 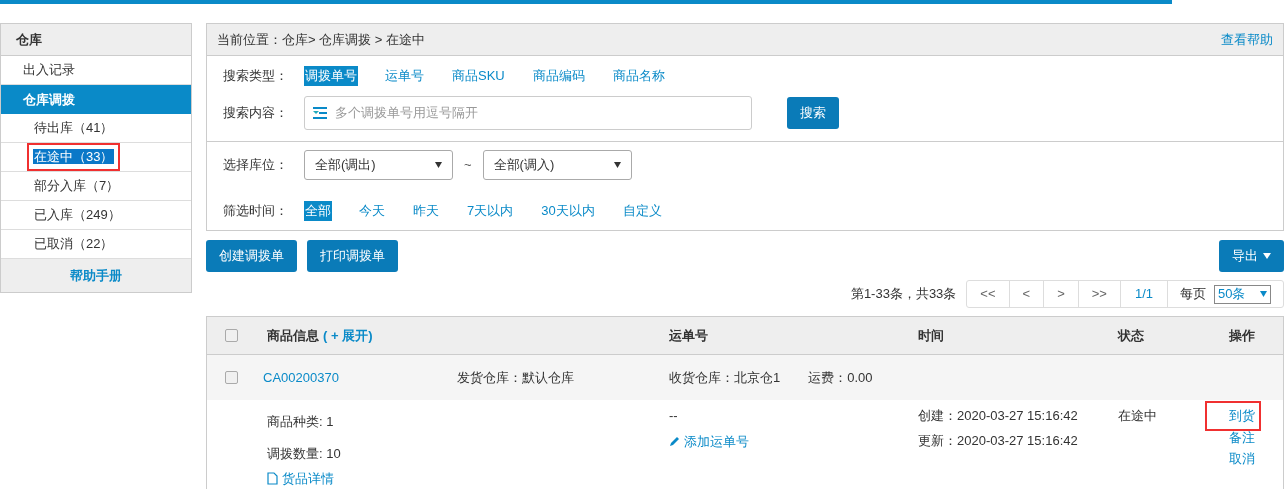 I want to click on dropdown-value: 50条, so click(x=1232, y=294).